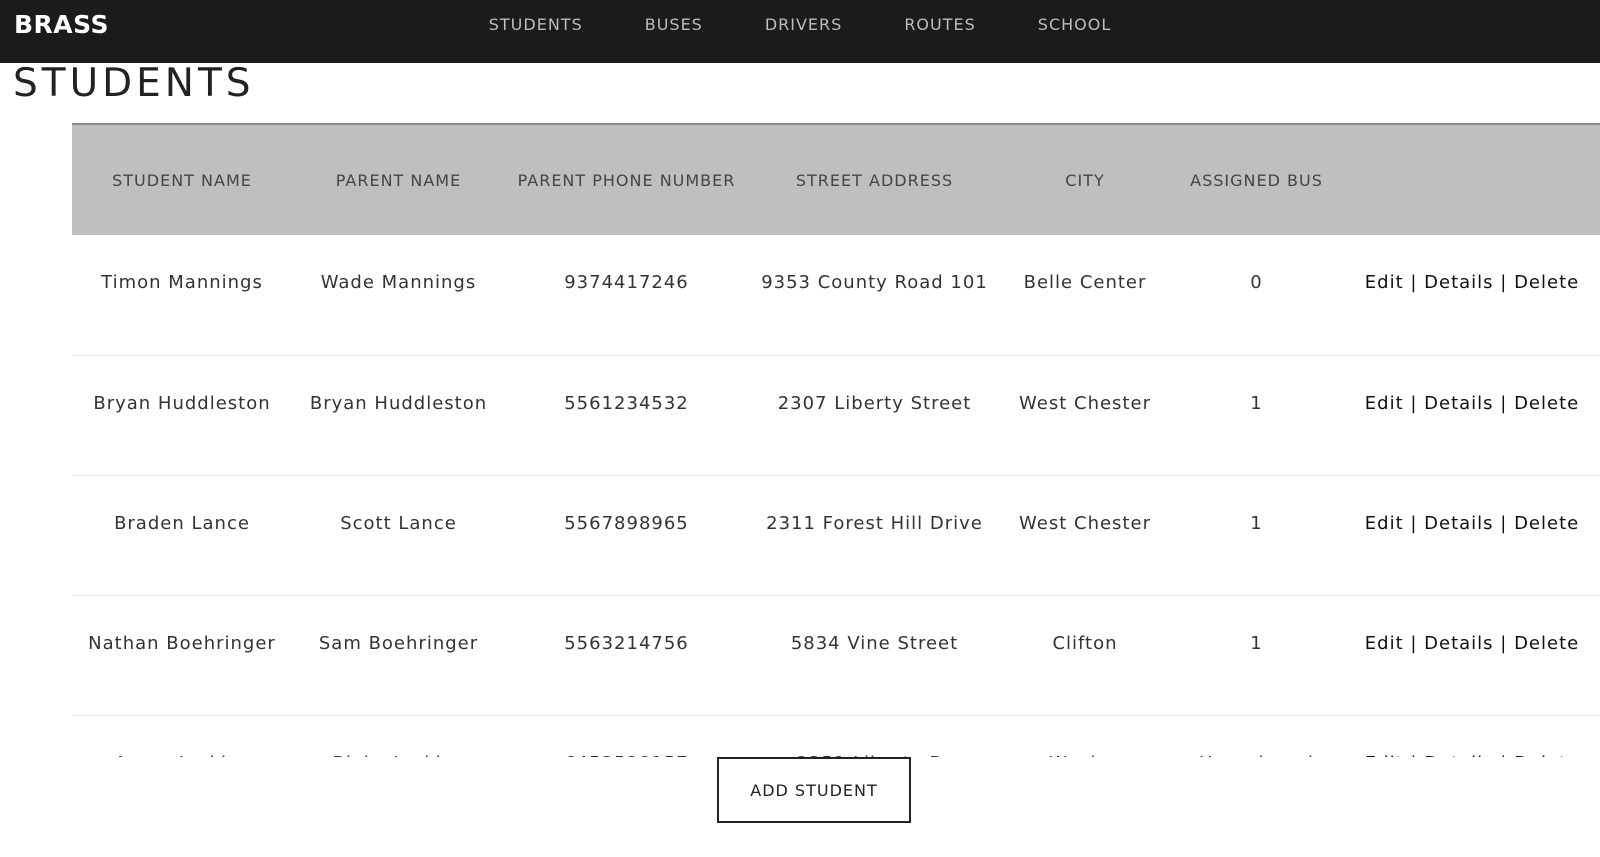 This screenshot has width=1600, height=857. I want to click on cell-student-name: Bryan Huddleston, so click(182, 403).